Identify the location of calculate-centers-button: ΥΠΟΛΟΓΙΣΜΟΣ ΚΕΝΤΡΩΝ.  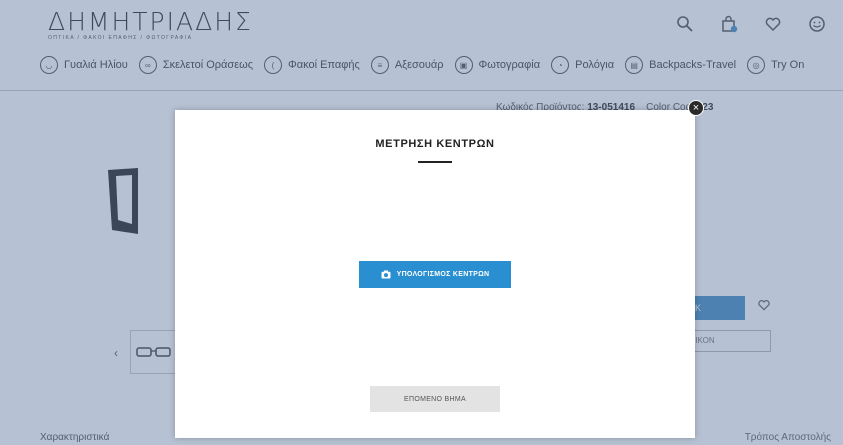
(435, 274).